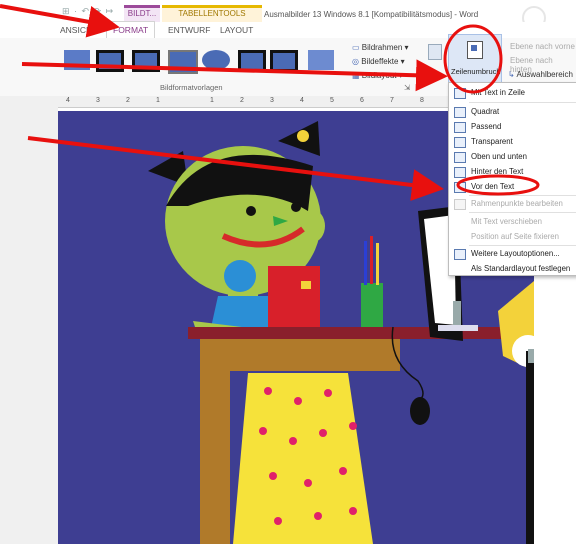 The height and width of the screenshot is (544, 576). What do you see at coordinates (422, 100) in the screenshot?
I see `ruler-tick: 8` at bounding box center [422, 100].